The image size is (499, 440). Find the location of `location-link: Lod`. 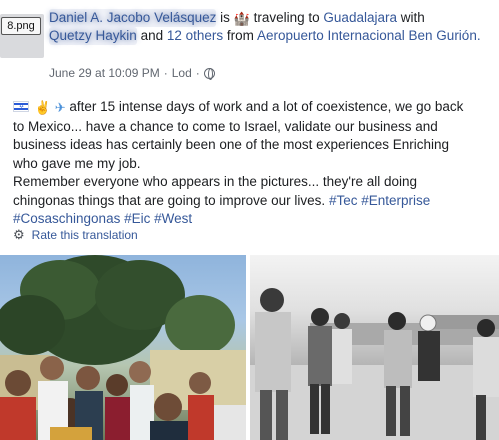

location-link: Lod is located at coordinates (182, 73).